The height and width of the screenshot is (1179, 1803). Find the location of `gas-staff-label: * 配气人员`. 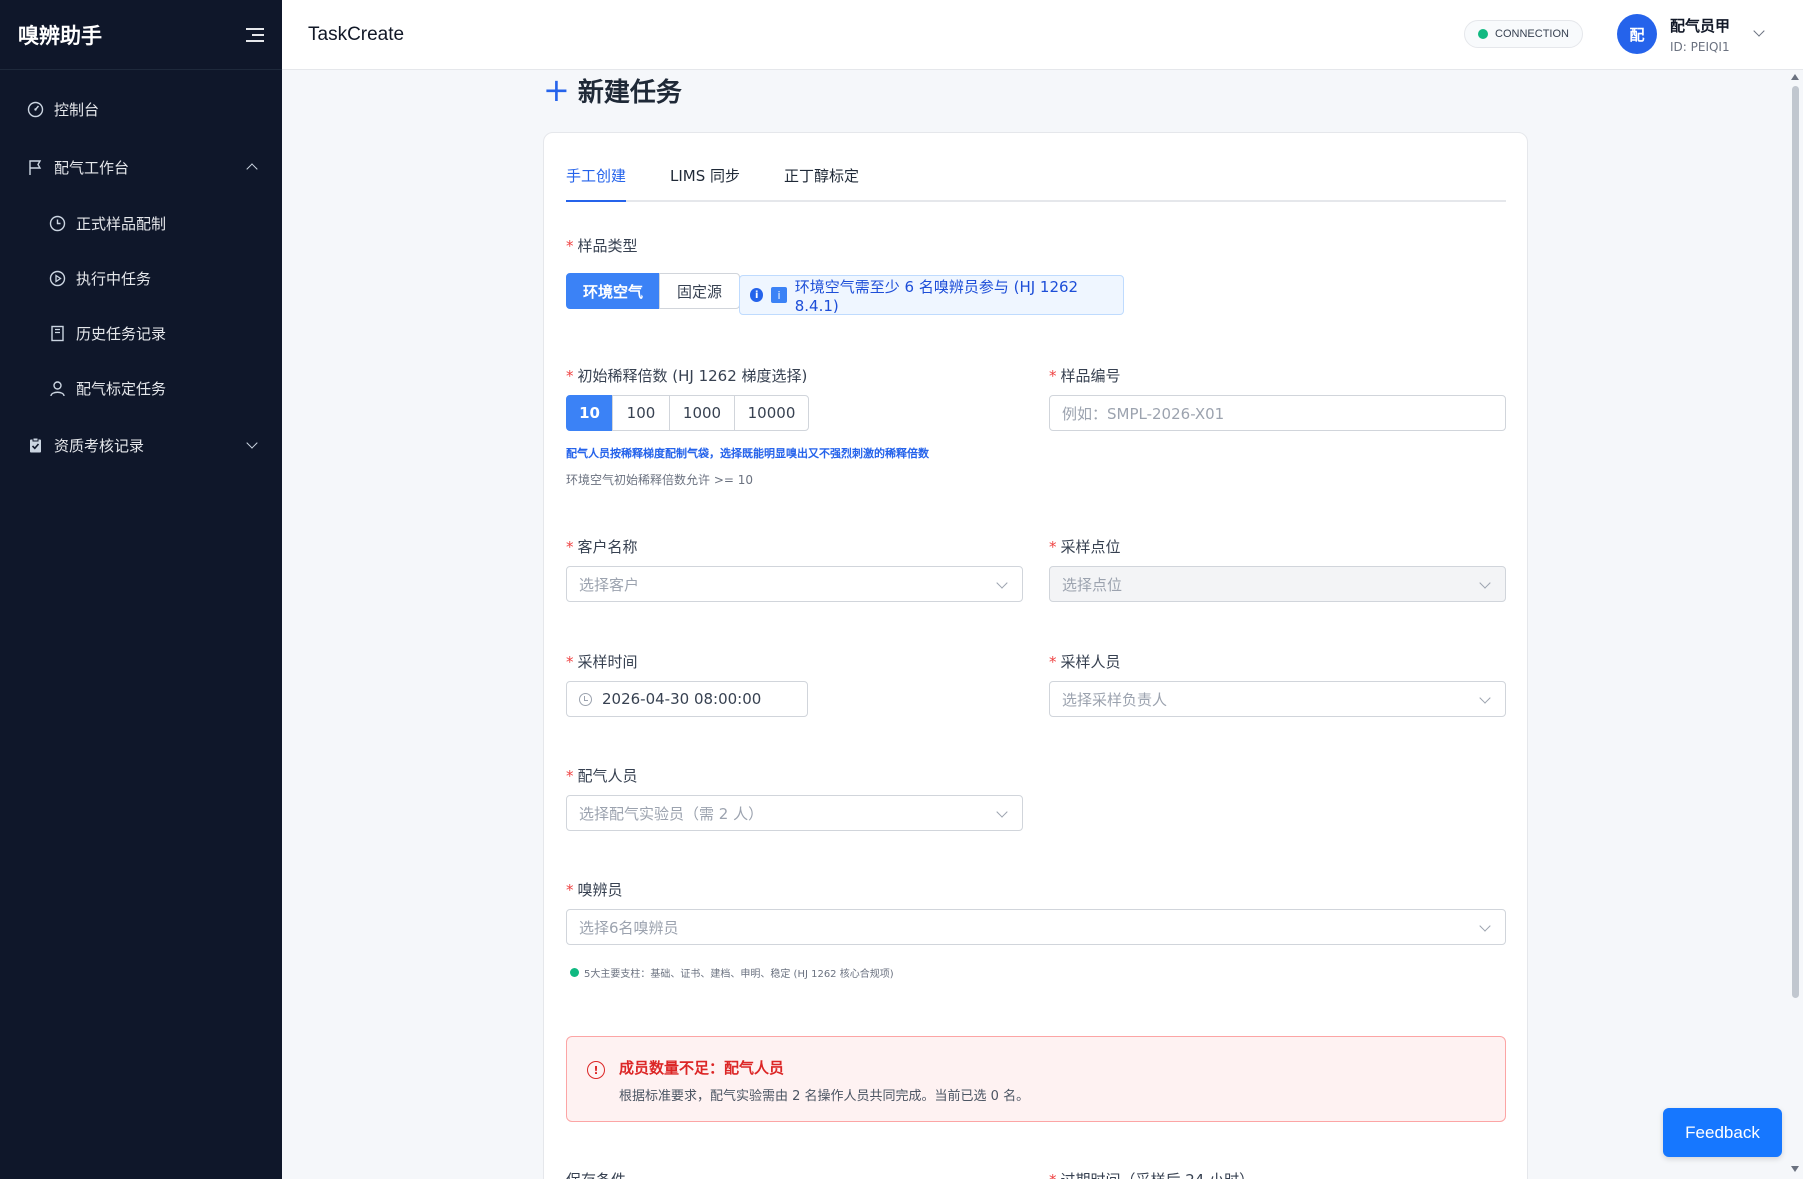

gas-staff-label: * 配气人员 is located at coordinates (602, 776).